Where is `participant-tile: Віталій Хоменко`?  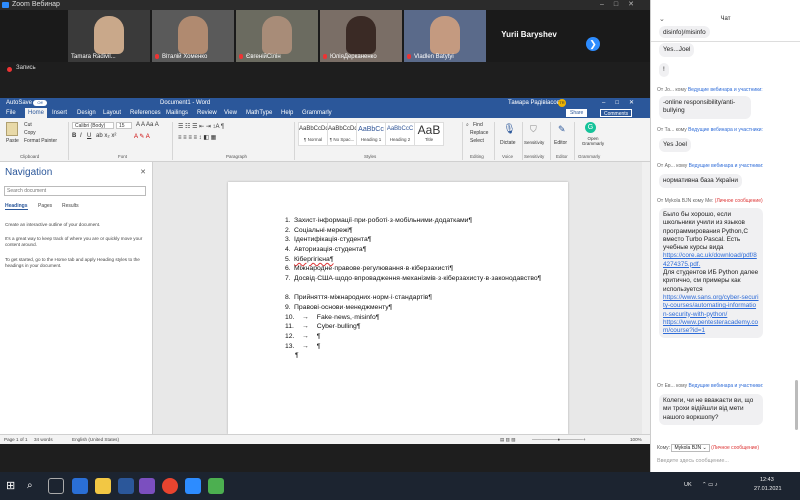
participant-tile: Віталій Хоменко is located at coordinates (193, 36).